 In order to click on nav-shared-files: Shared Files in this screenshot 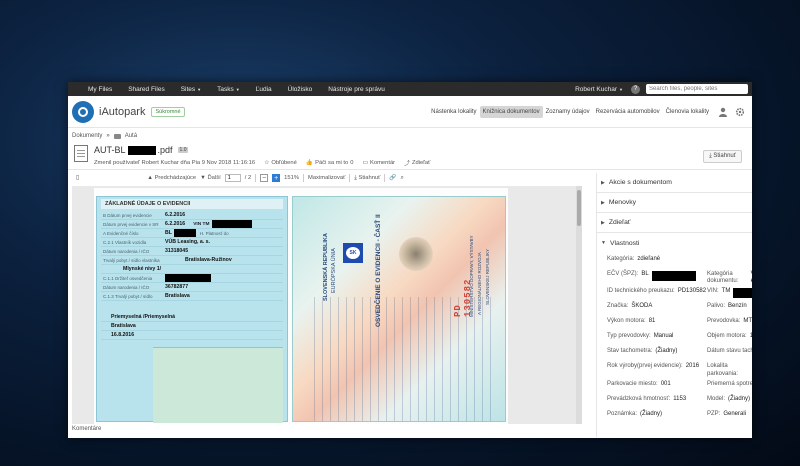, I will do `click(146, 89)`.